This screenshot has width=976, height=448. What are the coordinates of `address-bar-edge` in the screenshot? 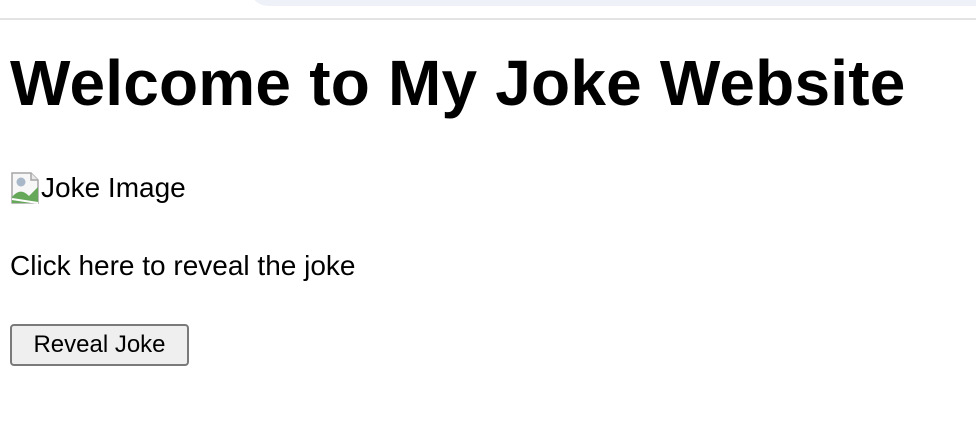 It's located at (613, 3).